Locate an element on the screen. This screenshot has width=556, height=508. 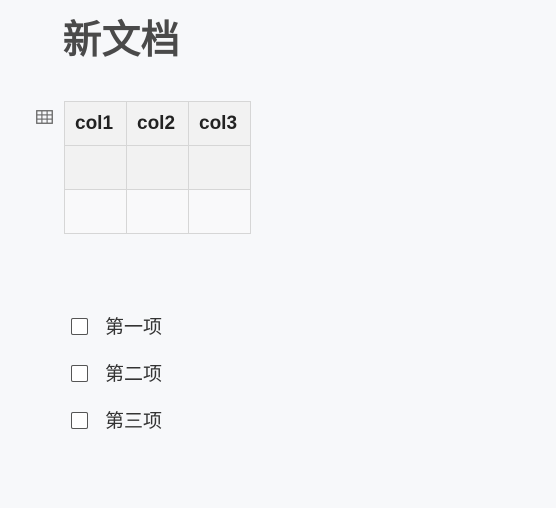
table-grid-icon is located at coordinates (44, 117).